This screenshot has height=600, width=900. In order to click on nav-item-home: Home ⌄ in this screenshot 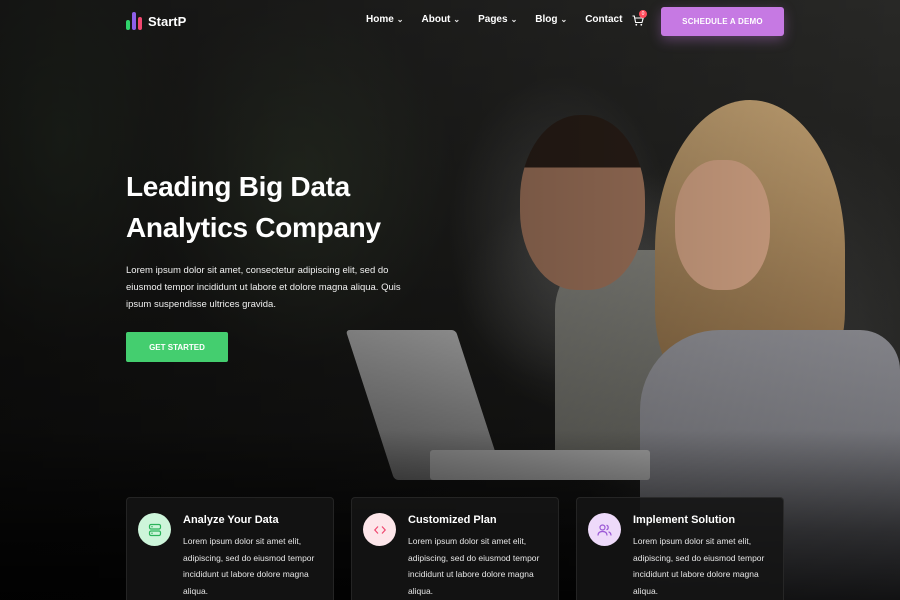, I will do `click(385, 19)`.